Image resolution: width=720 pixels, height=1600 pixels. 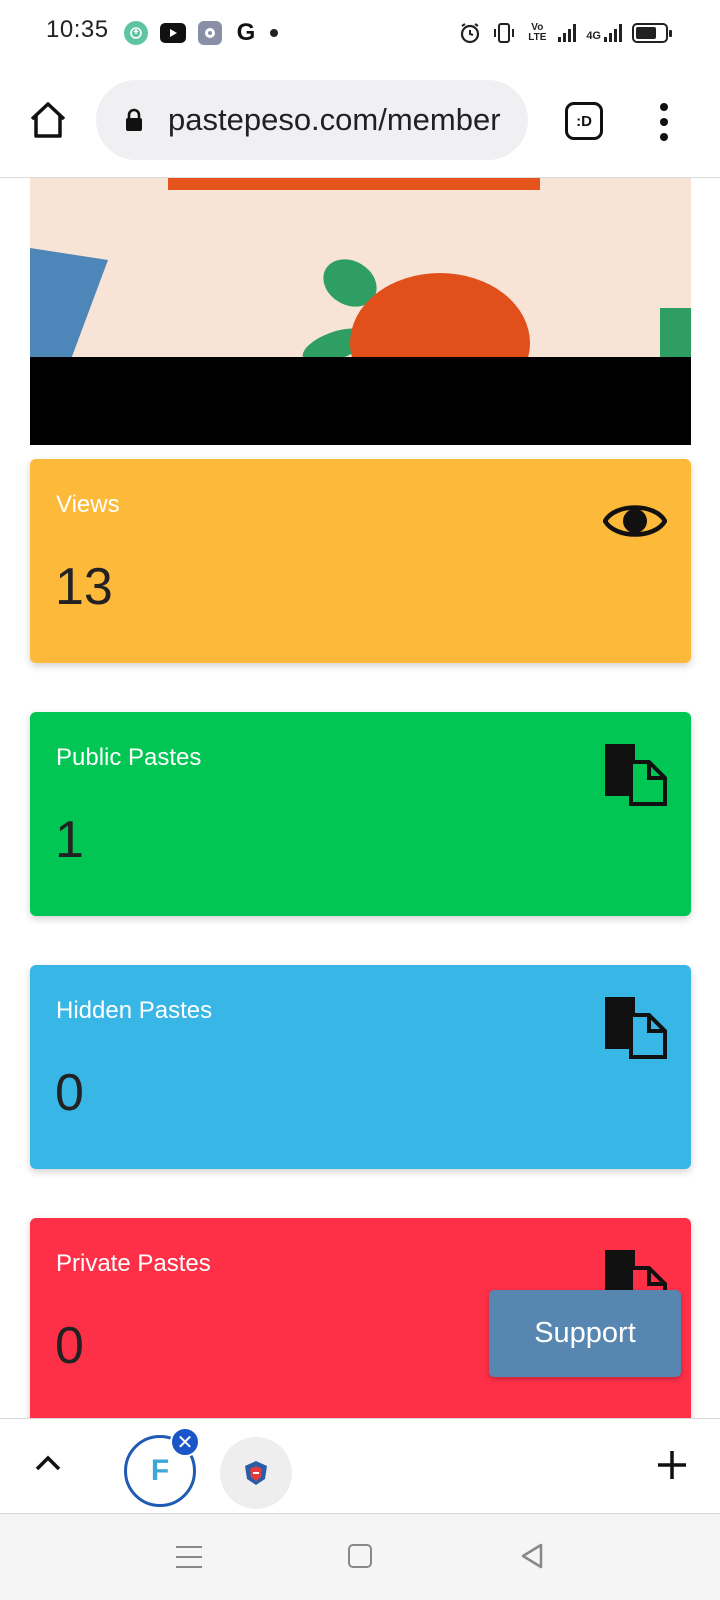 What do you see at coordinates (210, 33) in the screenshot?
I see `settings-app-icon` at bounding box center [210, 33].